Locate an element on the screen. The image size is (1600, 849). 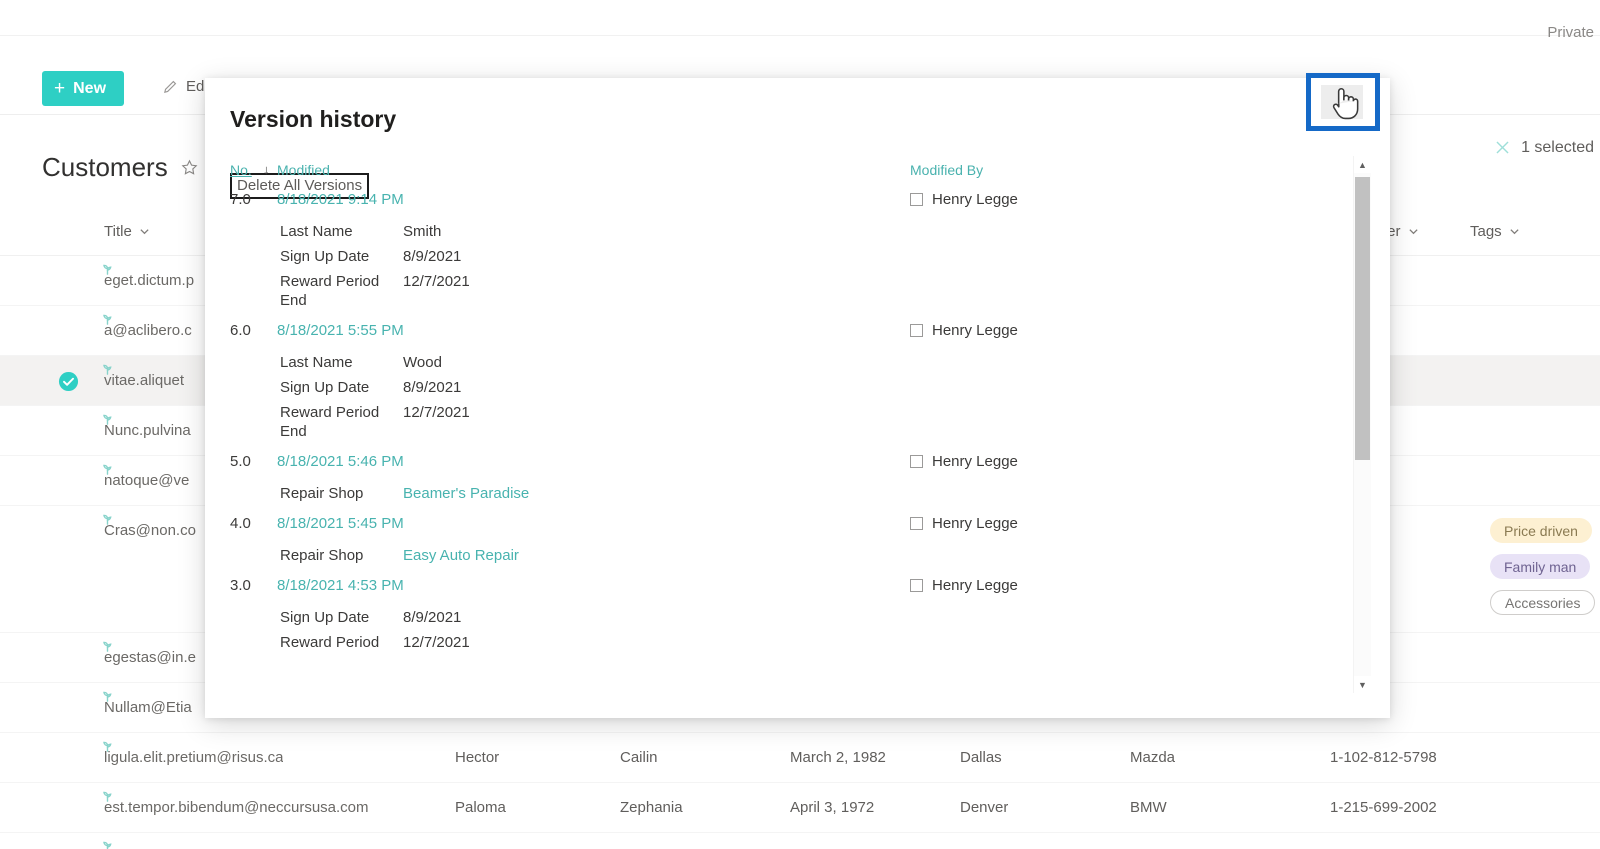
cell-city: Dallas is located at coordinates (981, 757).